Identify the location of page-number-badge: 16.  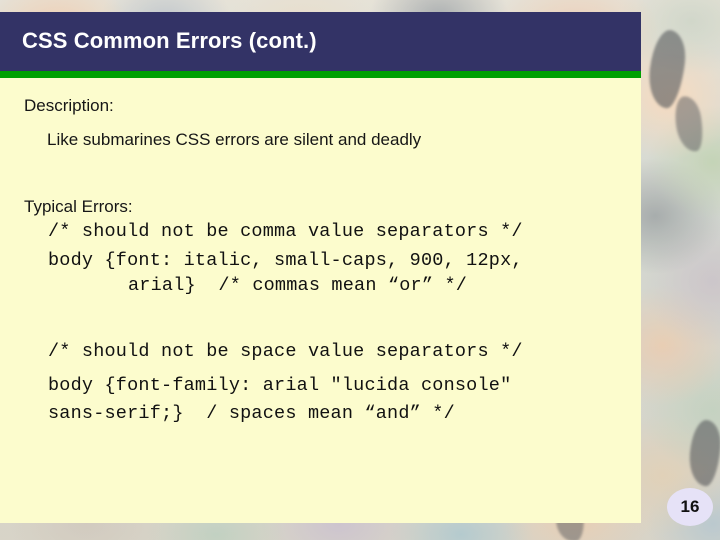
(690, 507).